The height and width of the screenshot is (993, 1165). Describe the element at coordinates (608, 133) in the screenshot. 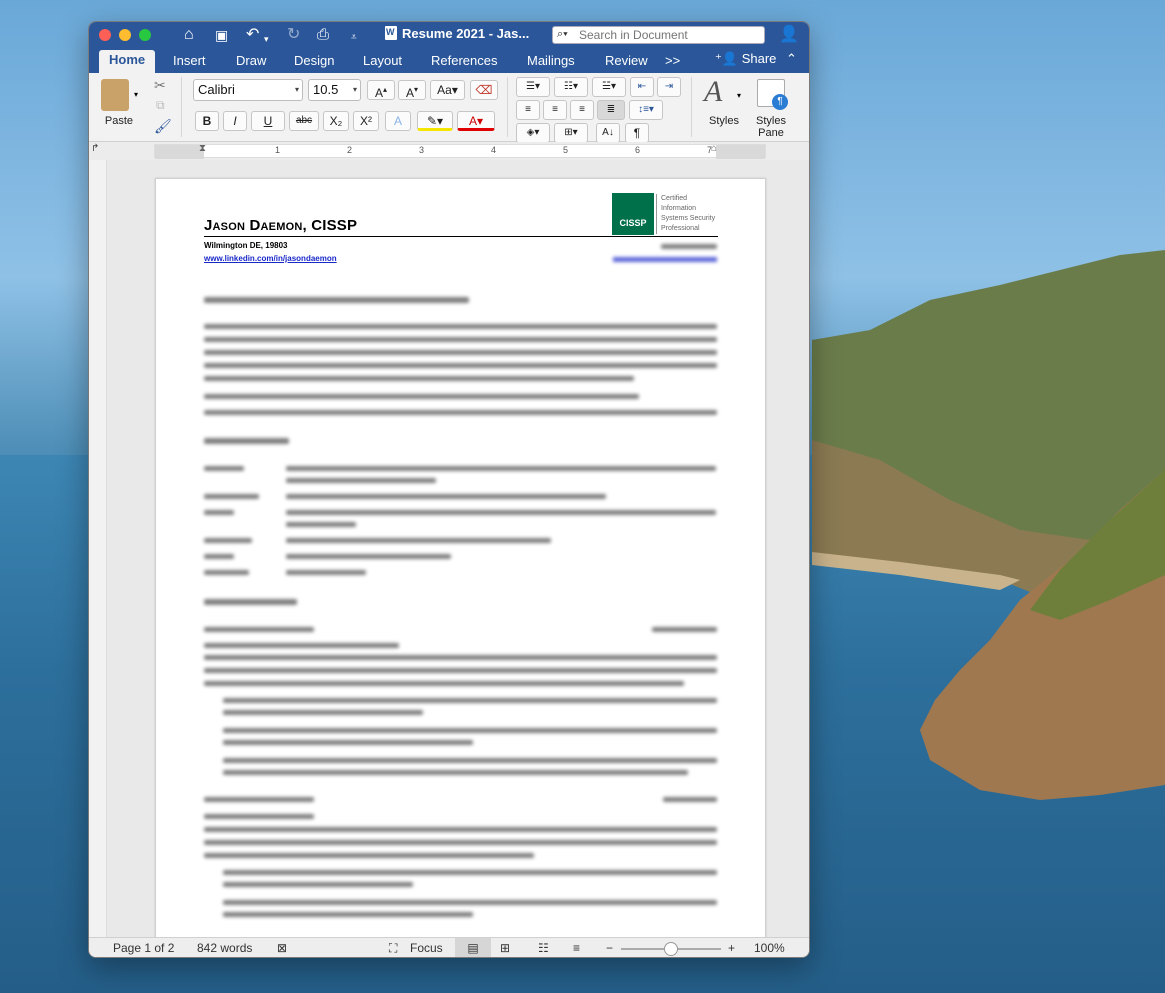

I see `sort-button: A↓` at that location.